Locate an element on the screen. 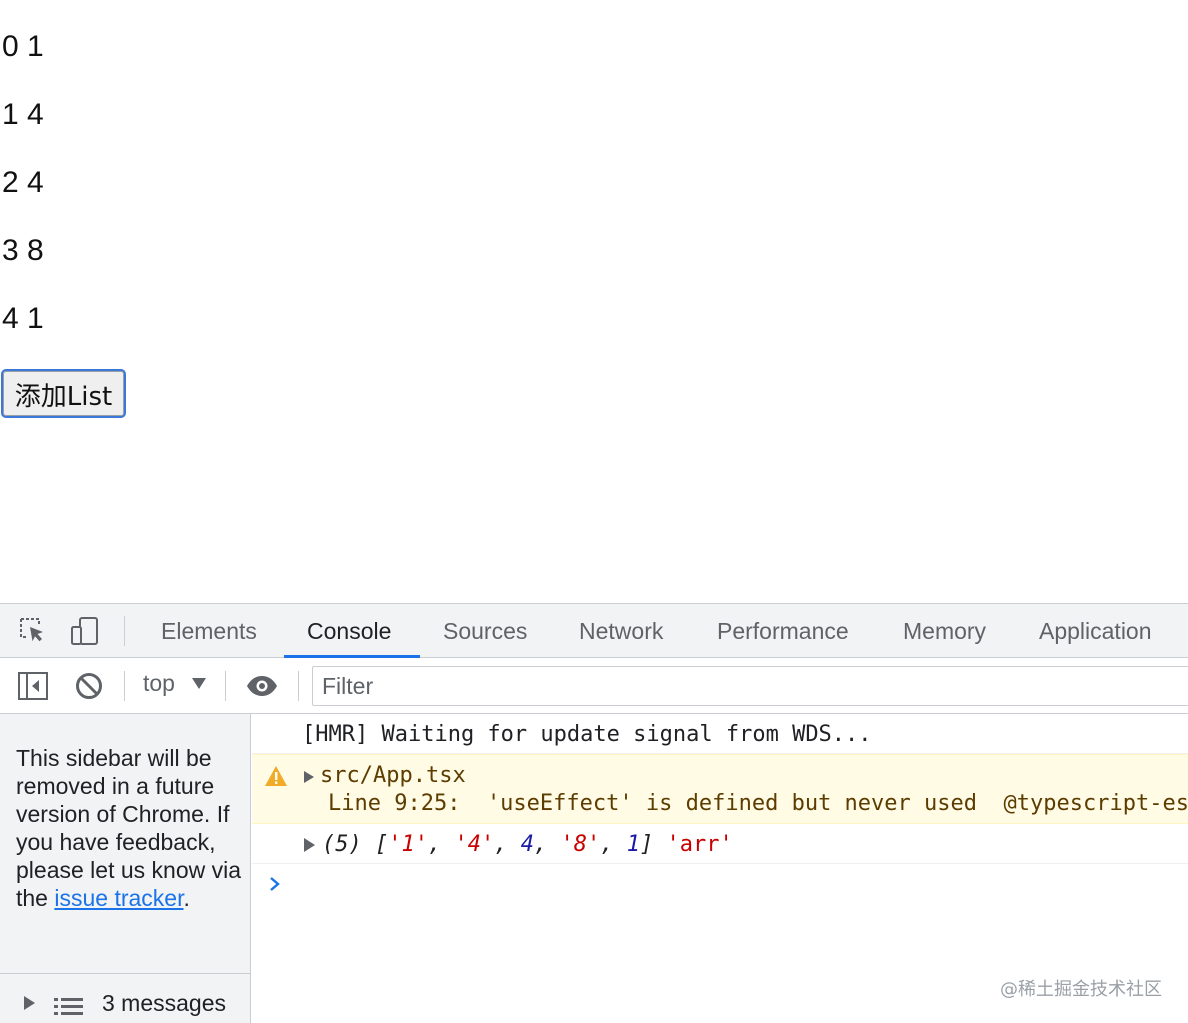 The height and width of the screenshot is (1023, 1188). console-prompt-icon is located at coordinates (275, 884).